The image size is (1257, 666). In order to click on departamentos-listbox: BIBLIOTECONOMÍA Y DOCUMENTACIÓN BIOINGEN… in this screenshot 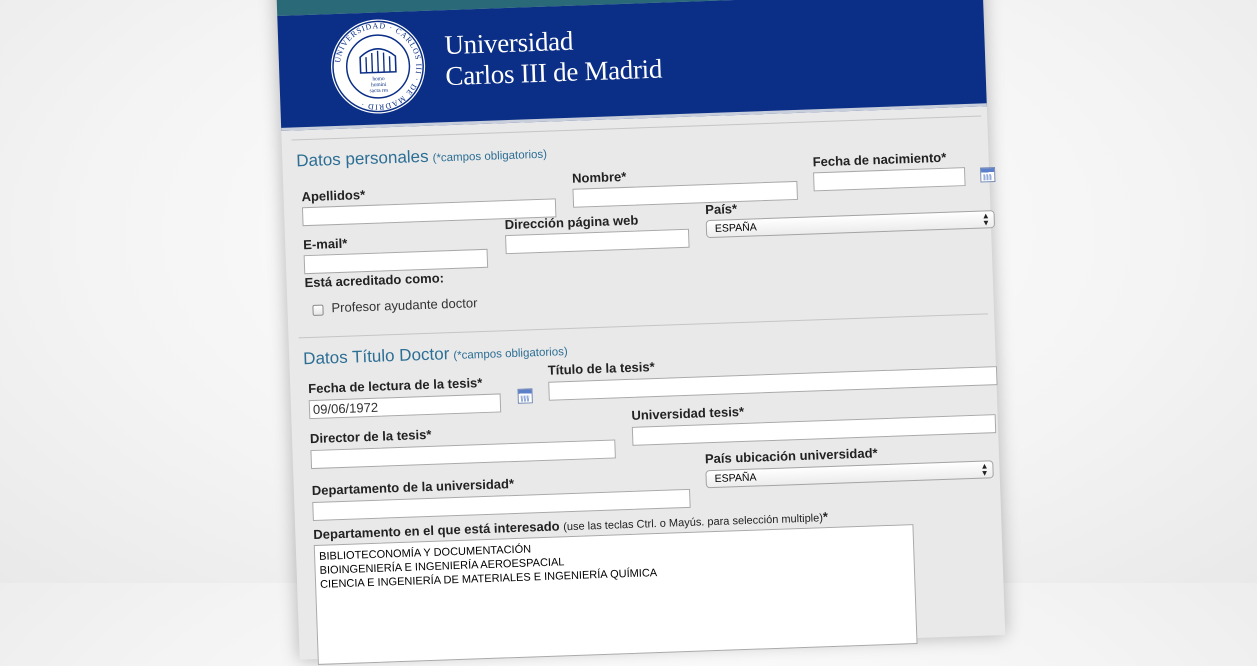, I will do `click(615, 594)`.